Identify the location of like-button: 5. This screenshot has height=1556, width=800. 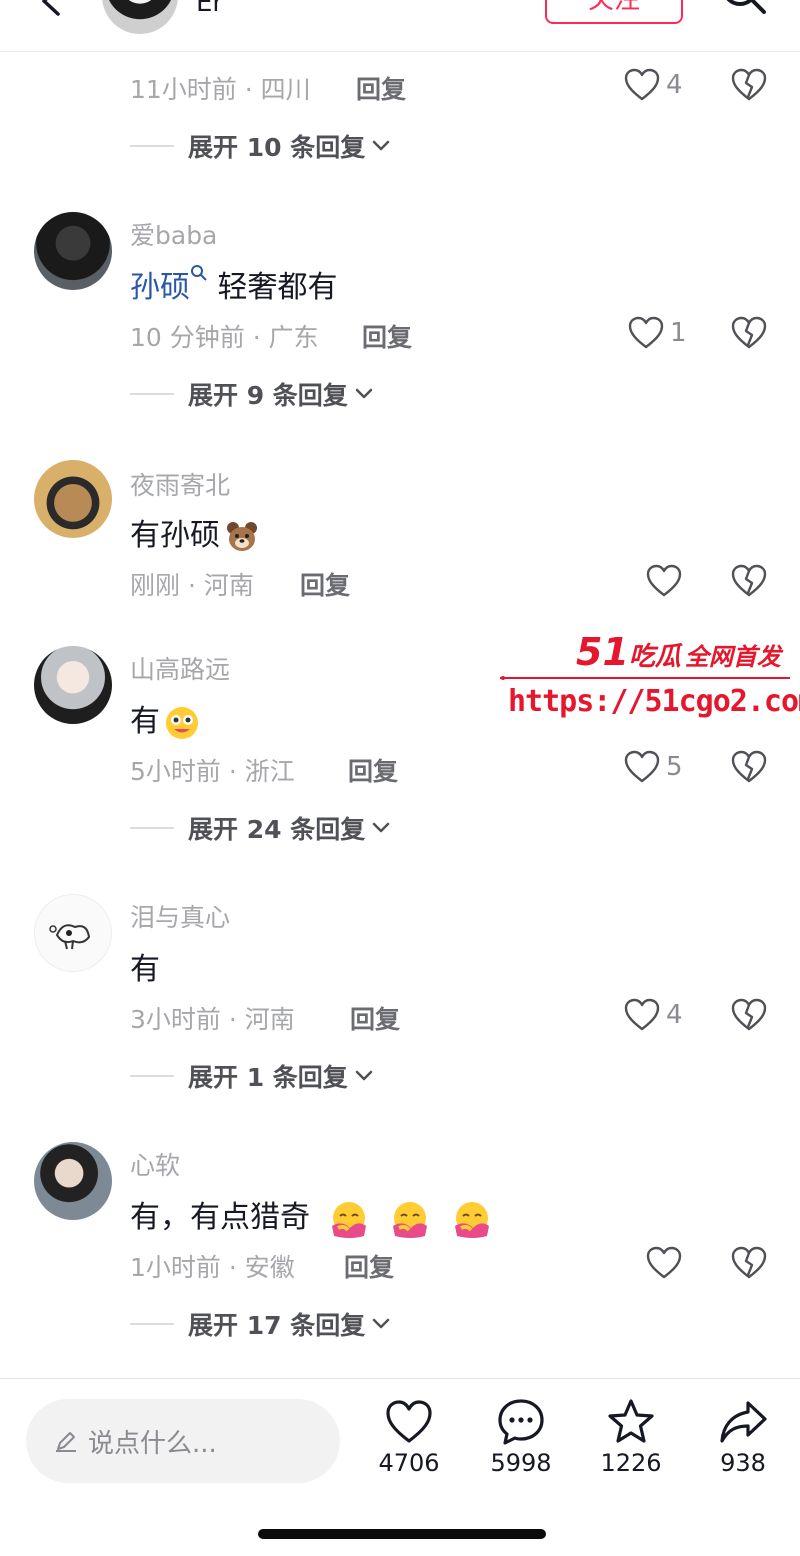
(653, 767).